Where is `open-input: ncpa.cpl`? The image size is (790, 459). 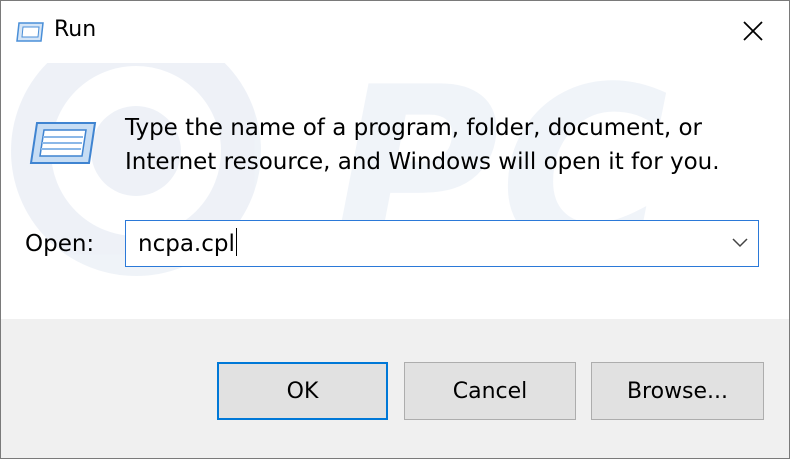 open-input: ncpa.cpl is located at coordinates (187, 242).